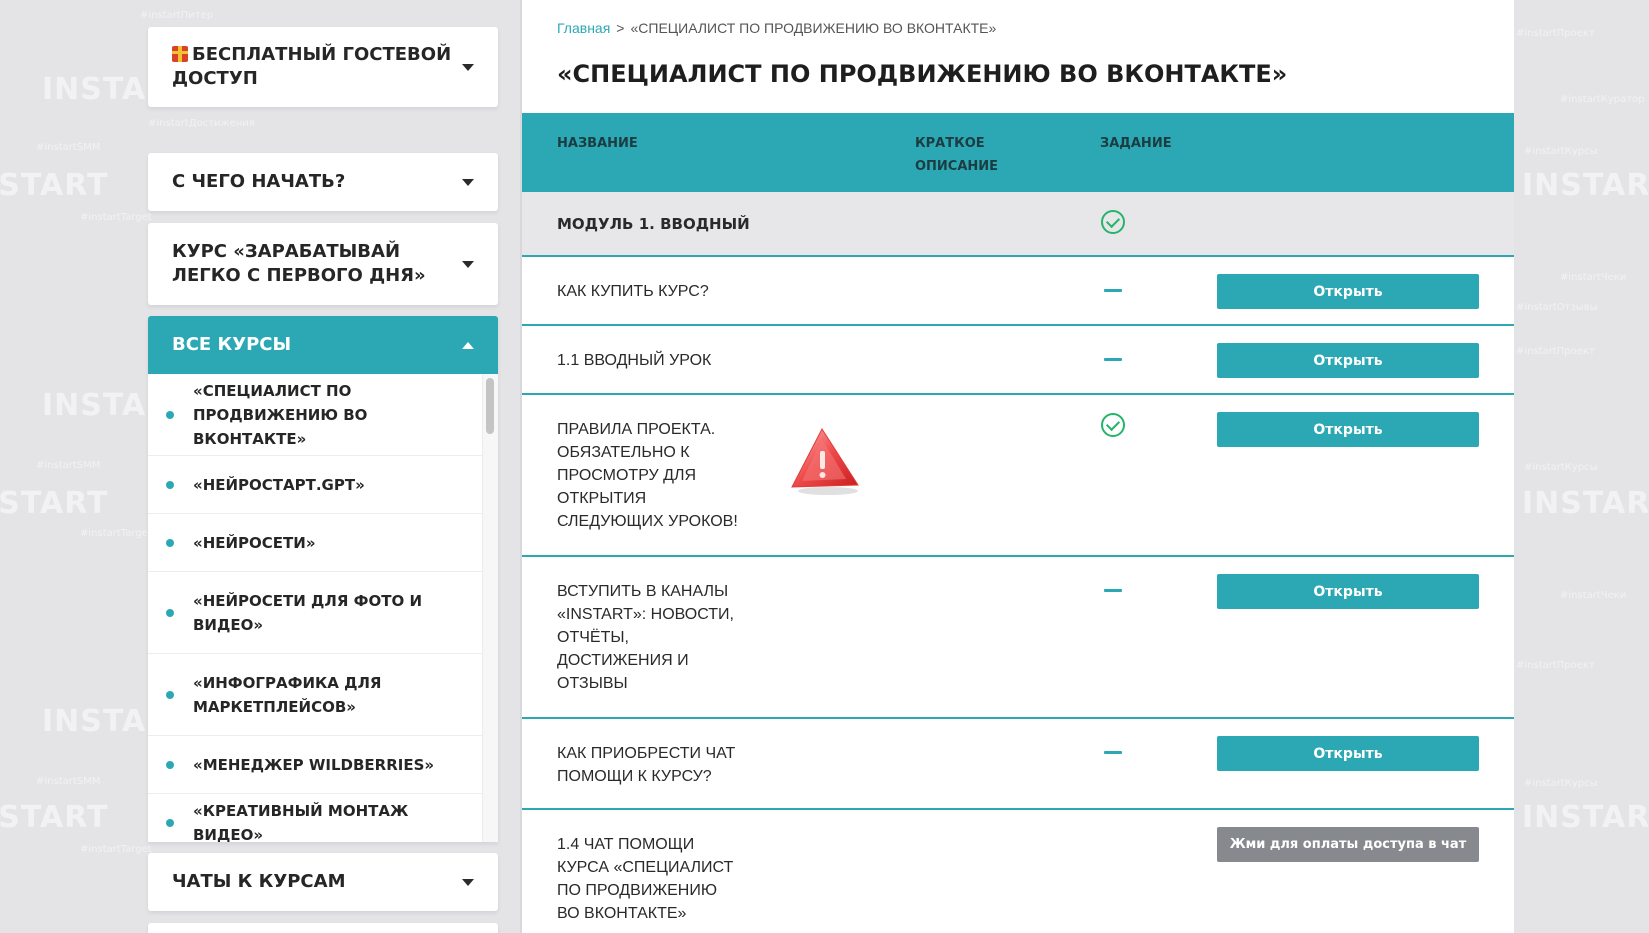 This screenshot has width=1649, height=933. I want to click on header-name: НАЗВАНИЕ, so click(597, 143).